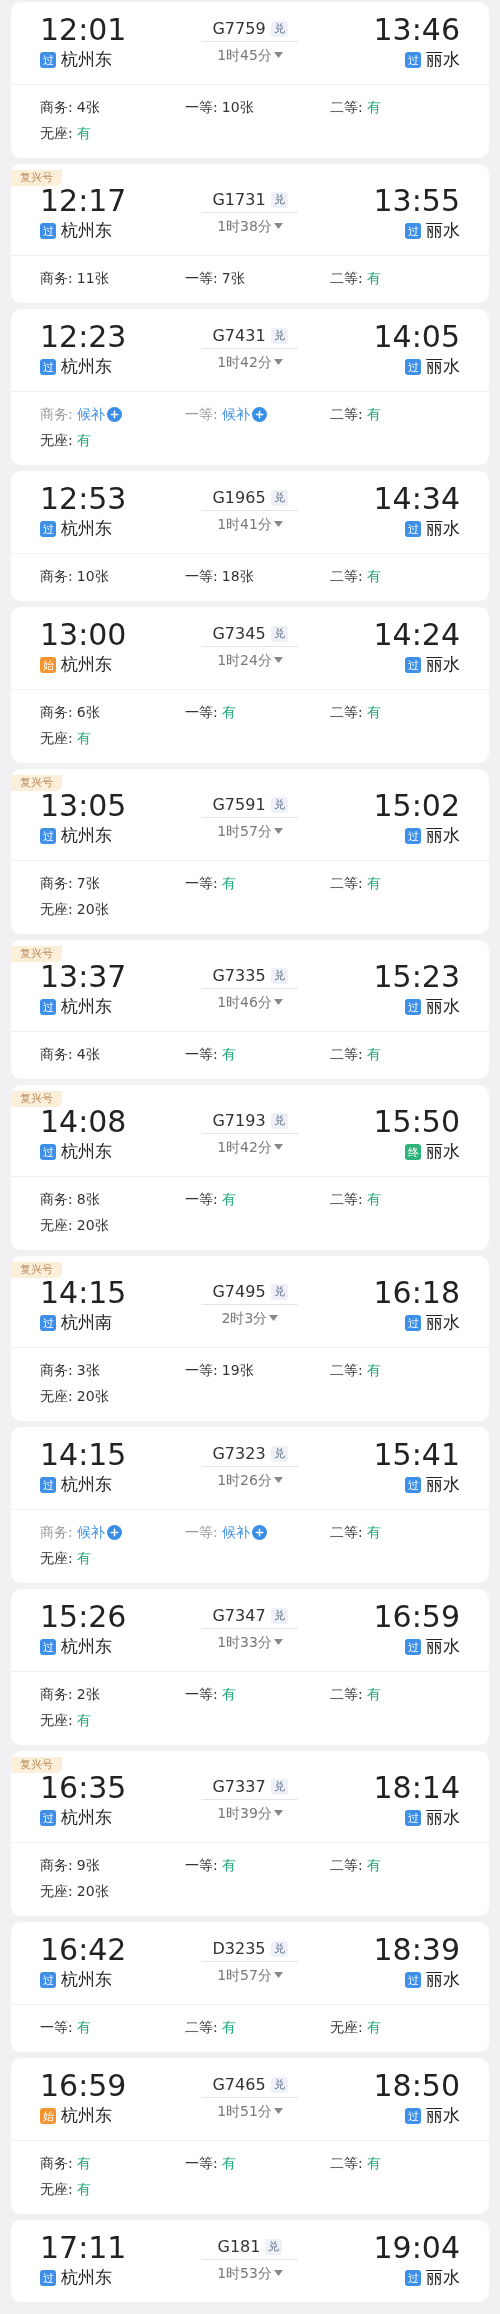 This screenshot has height=2314, width=500. Describe the element at coordinates (83, 337) in the screenshot. I see `departure-time: 12:23` at that location.